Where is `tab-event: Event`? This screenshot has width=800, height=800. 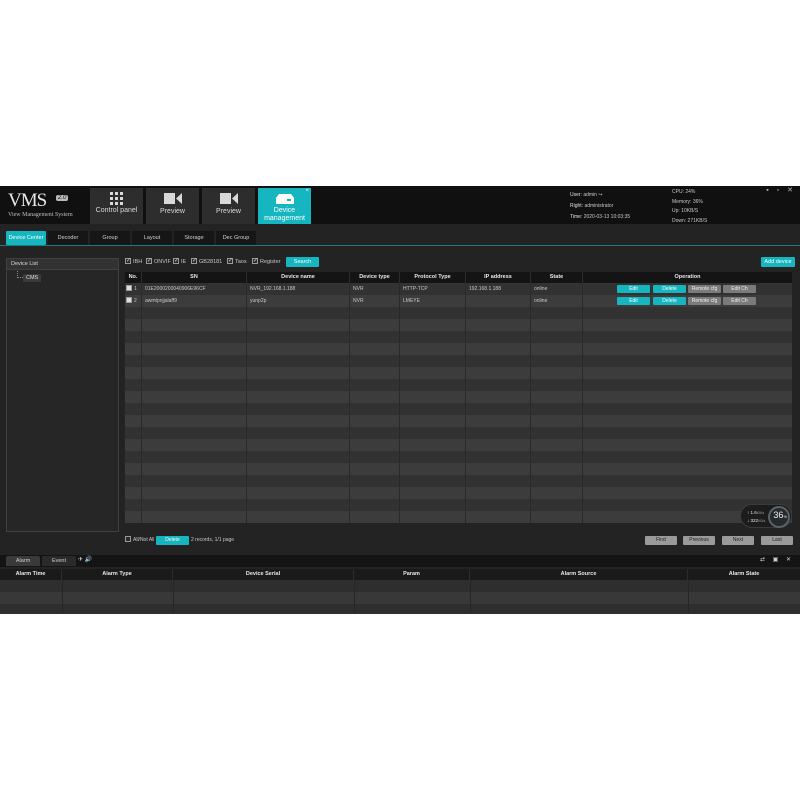 tab-event: Event is located at coordinates (59, 561).